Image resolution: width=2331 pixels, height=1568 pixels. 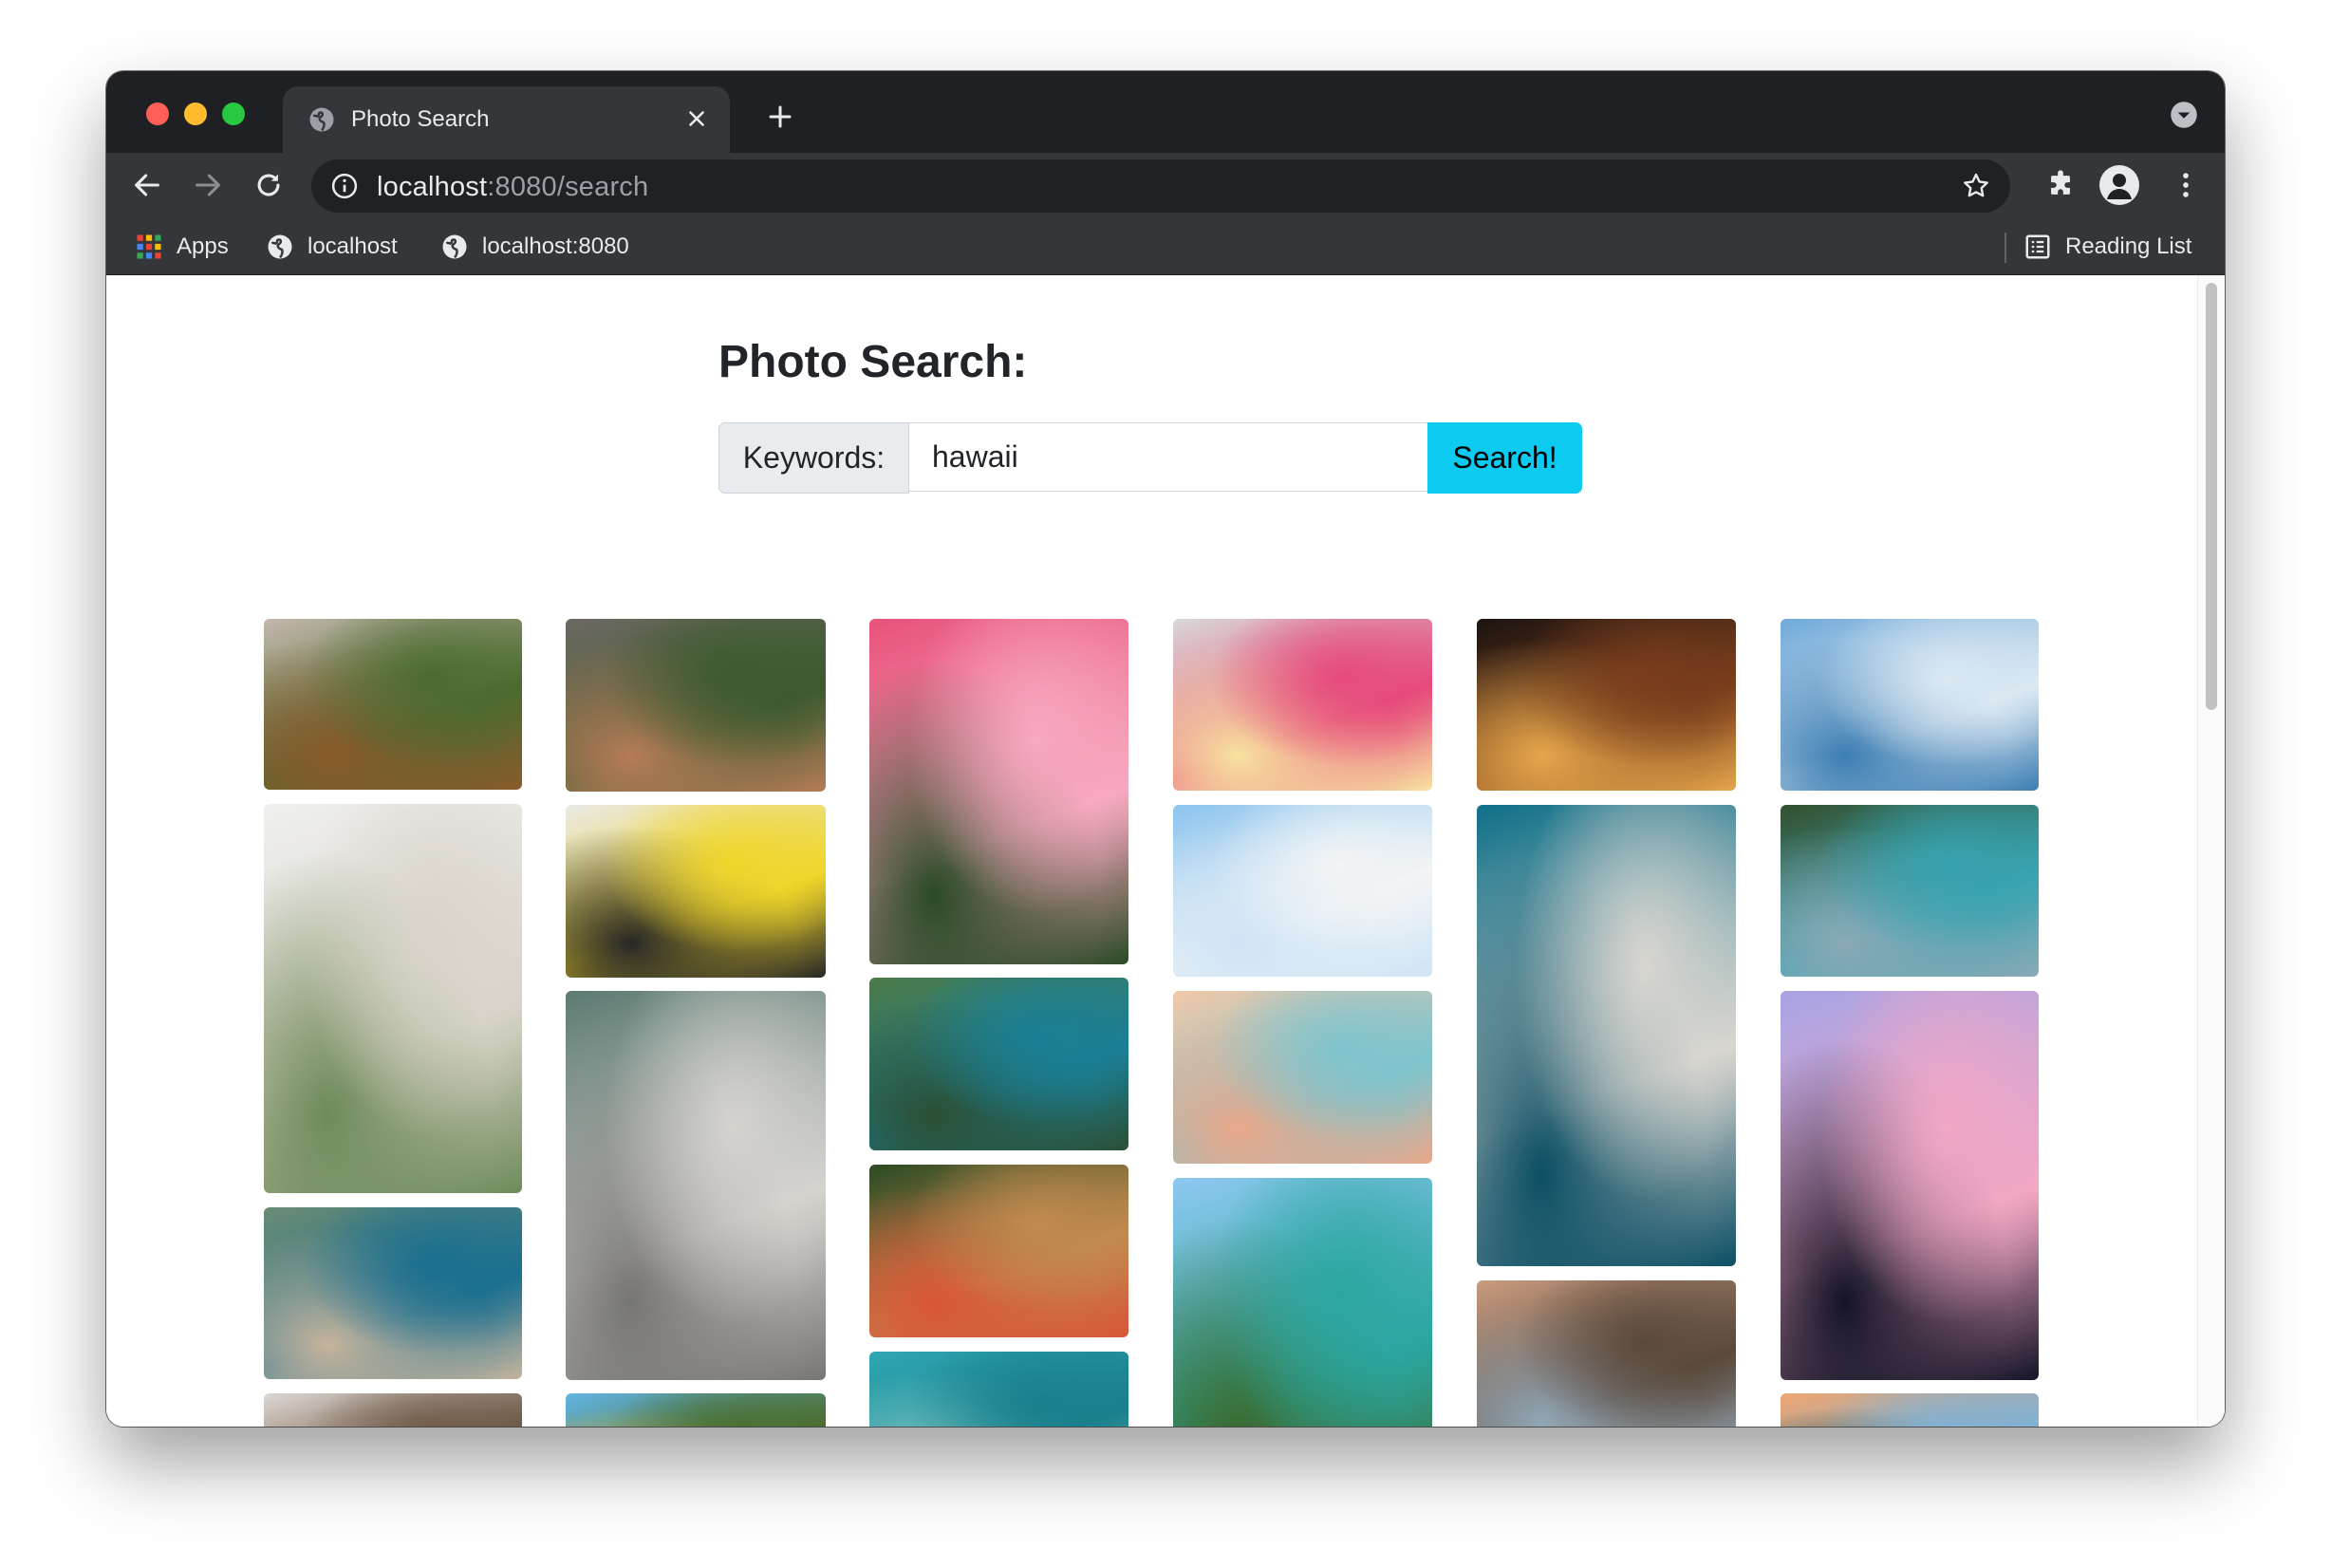 I want to click on url-text: localhost:8080/search, so click(x=512, y=187).